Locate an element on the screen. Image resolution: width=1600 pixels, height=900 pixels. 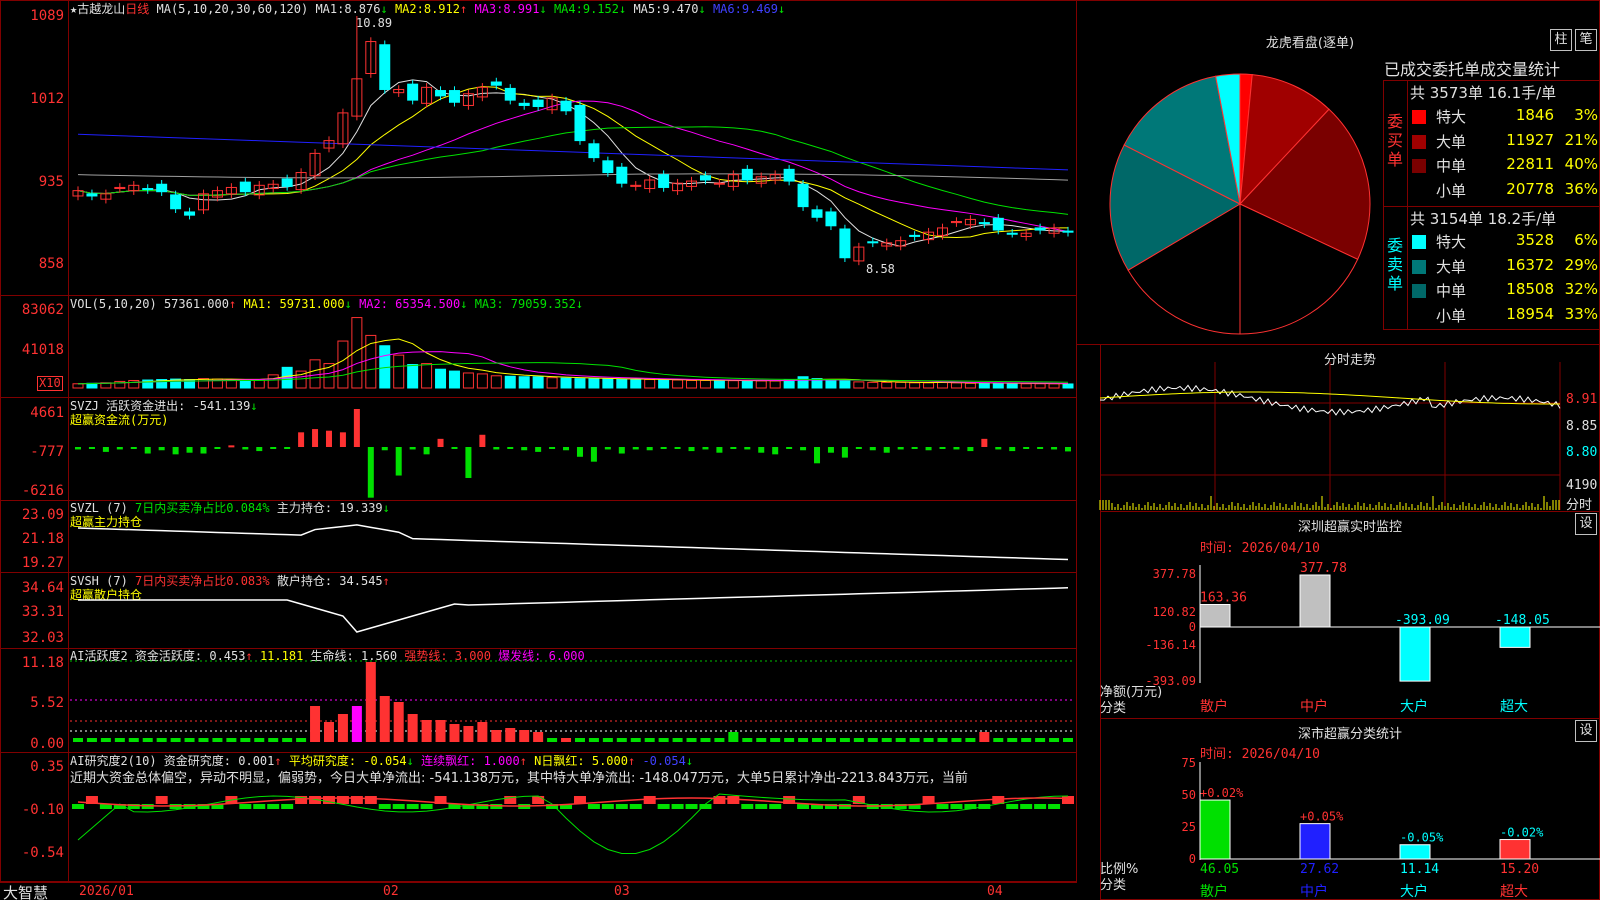
monitor-category: 大户 is located at coordinates (1414, 706).